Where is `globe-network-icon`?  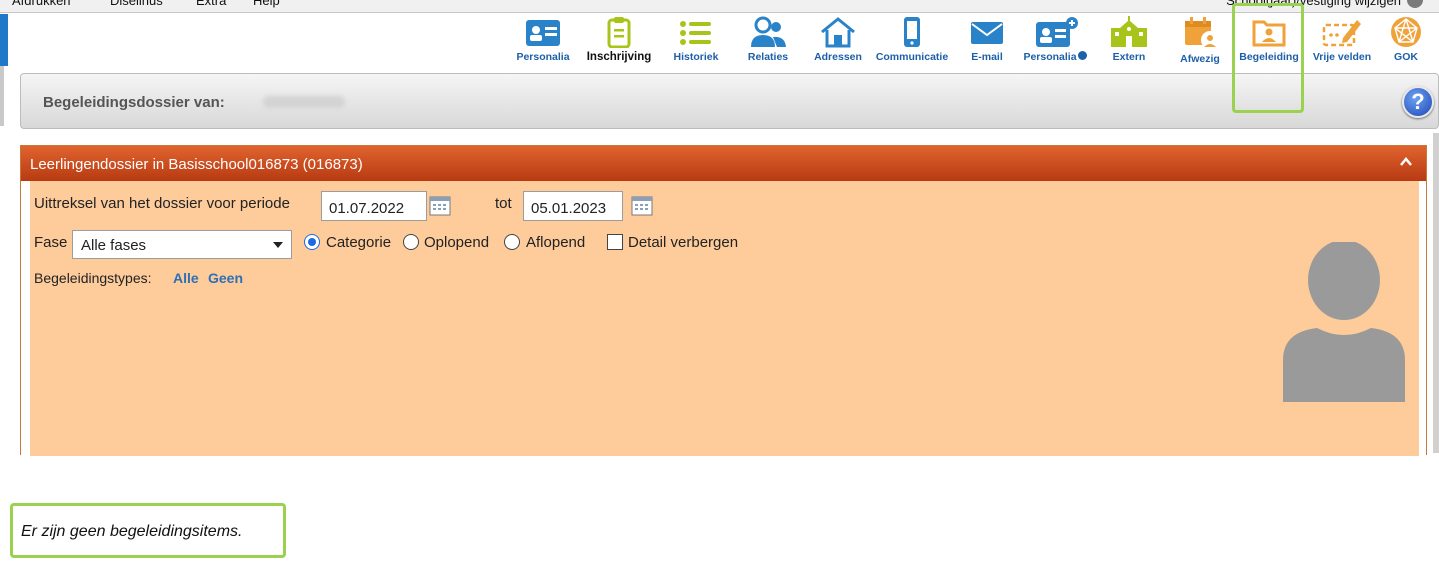 globe-network-icon is located at coordinates (1406, 32).